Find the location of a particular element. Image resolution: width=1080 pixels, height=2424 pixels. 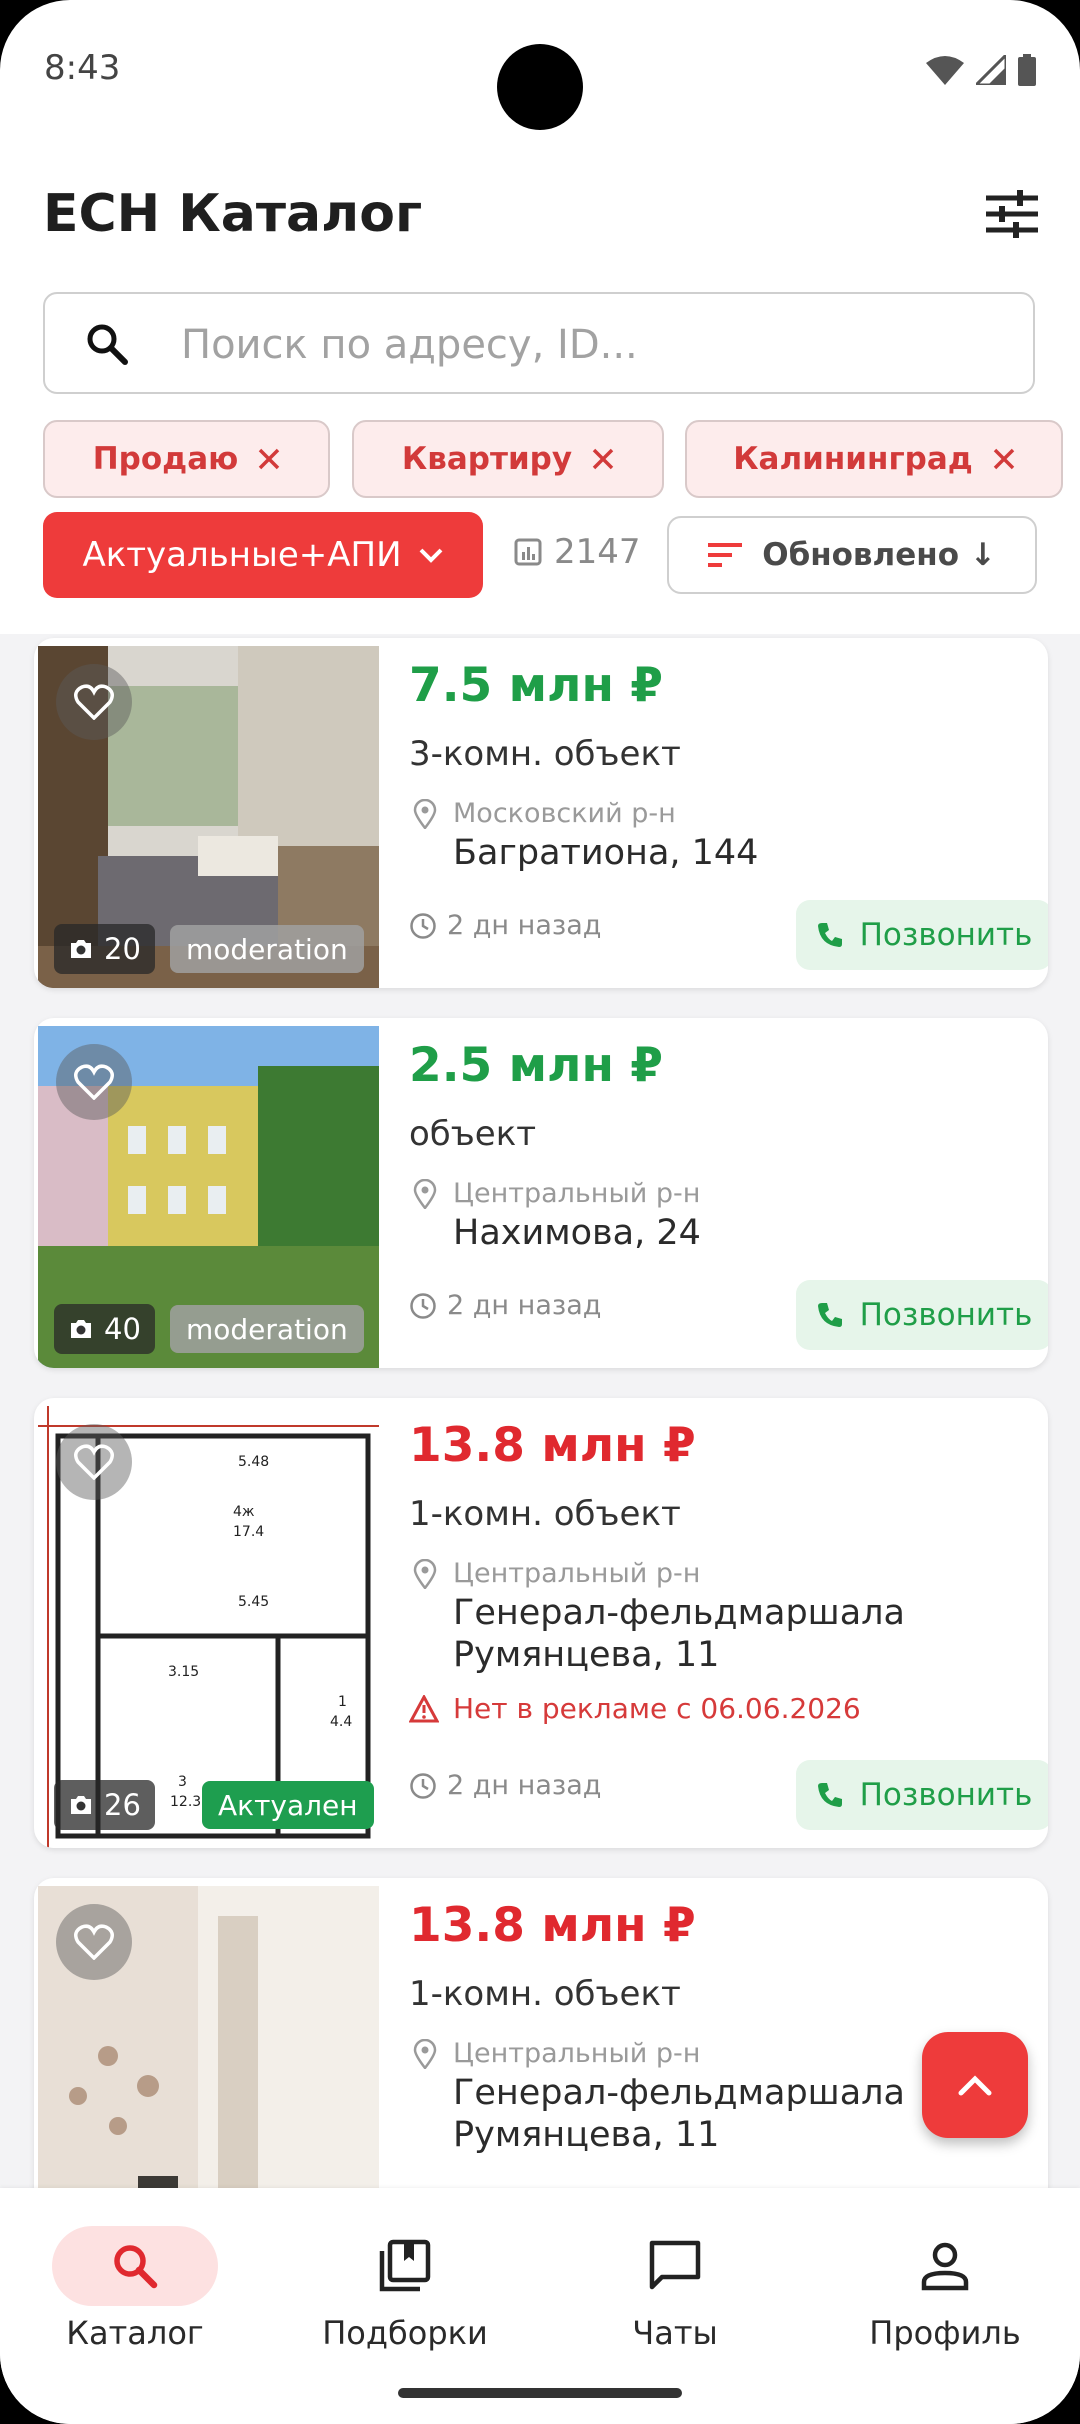

photo-count-value: 26 is located at coordinates (122, 1805).